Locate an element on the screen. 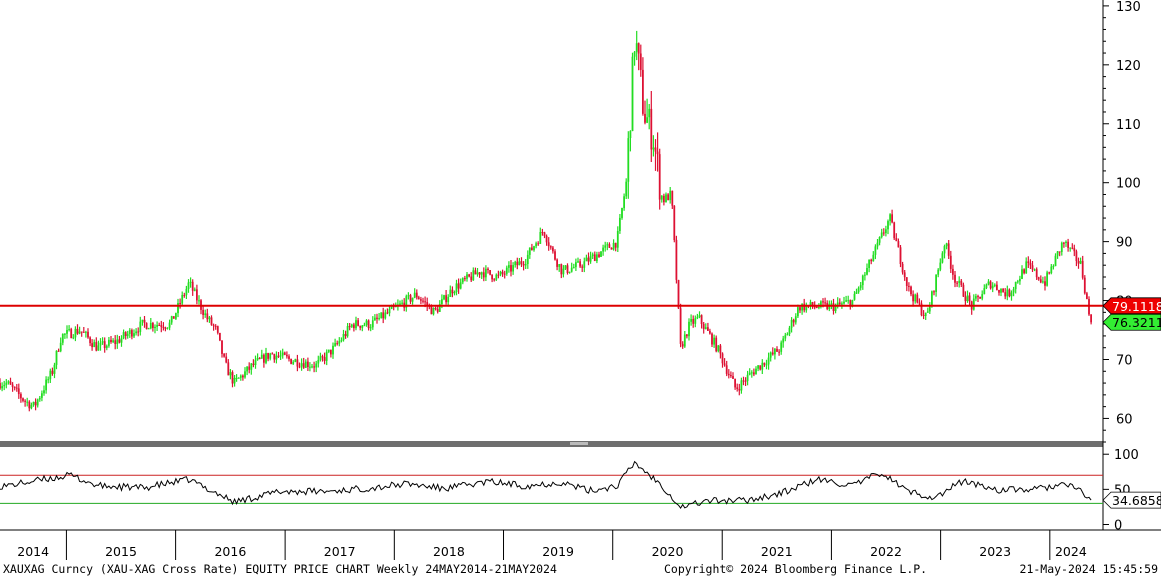 The image size is (1161, 582). ma-price-label: 79.1118 is located at coordinates (1136, 306).